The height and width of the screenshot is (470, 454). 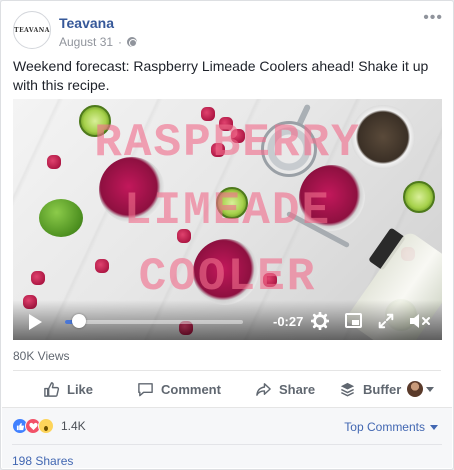 I want to click on buffer-button: Buffer, so click(x=370, y=389).